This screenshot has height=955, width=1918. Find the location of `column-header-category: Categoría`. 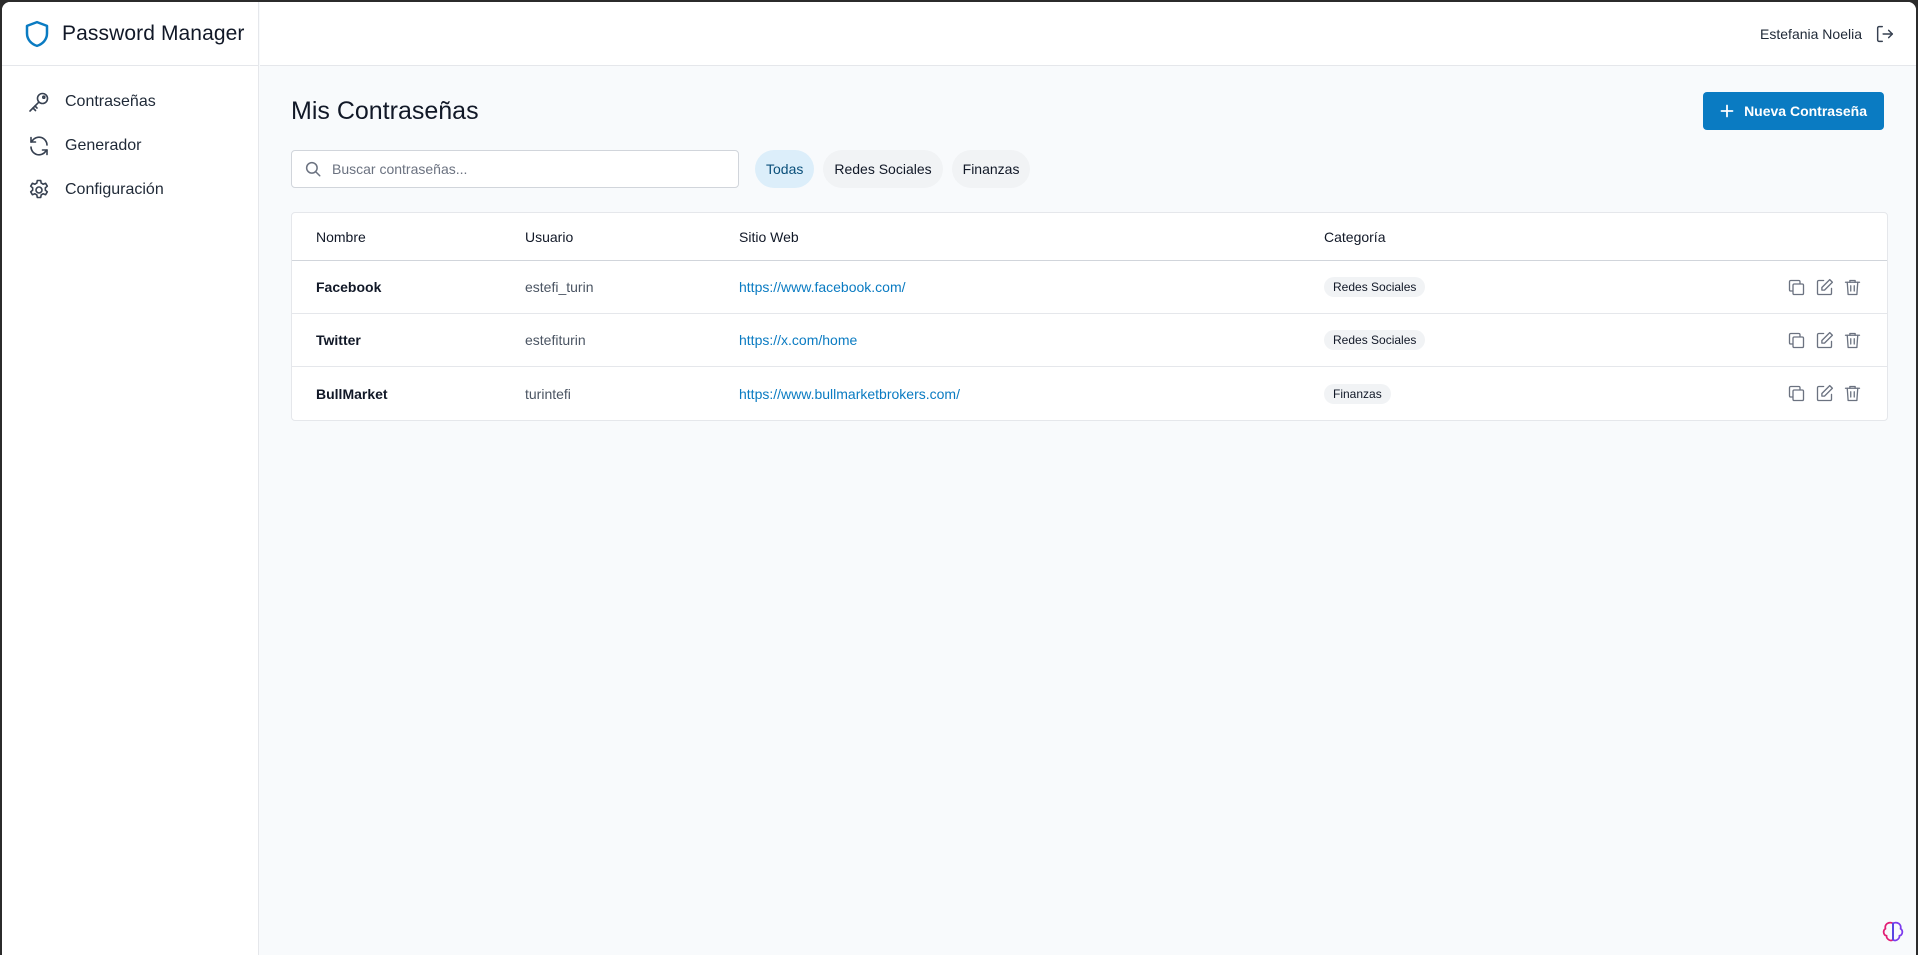

column-header-category: Categoría is located at coordinates (1355, 236).